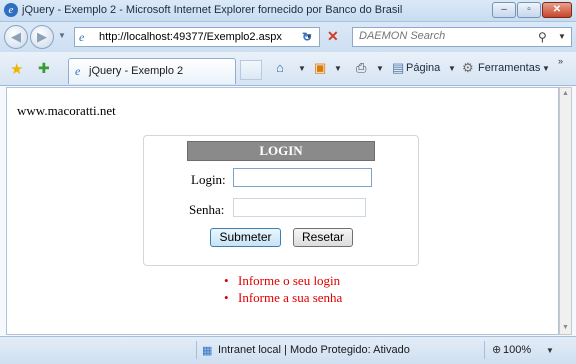 This screenshot has width=576, height=364. Describe the element at coordinates (468, 67) in the screenshot. I see `tools-gear-icon: ⚙` at that location.